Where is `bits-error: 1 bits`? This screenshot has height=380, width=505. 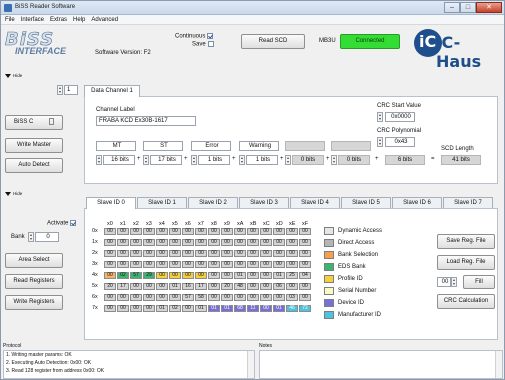 bits-error: 1 bits is located at coordinates (214, 160).